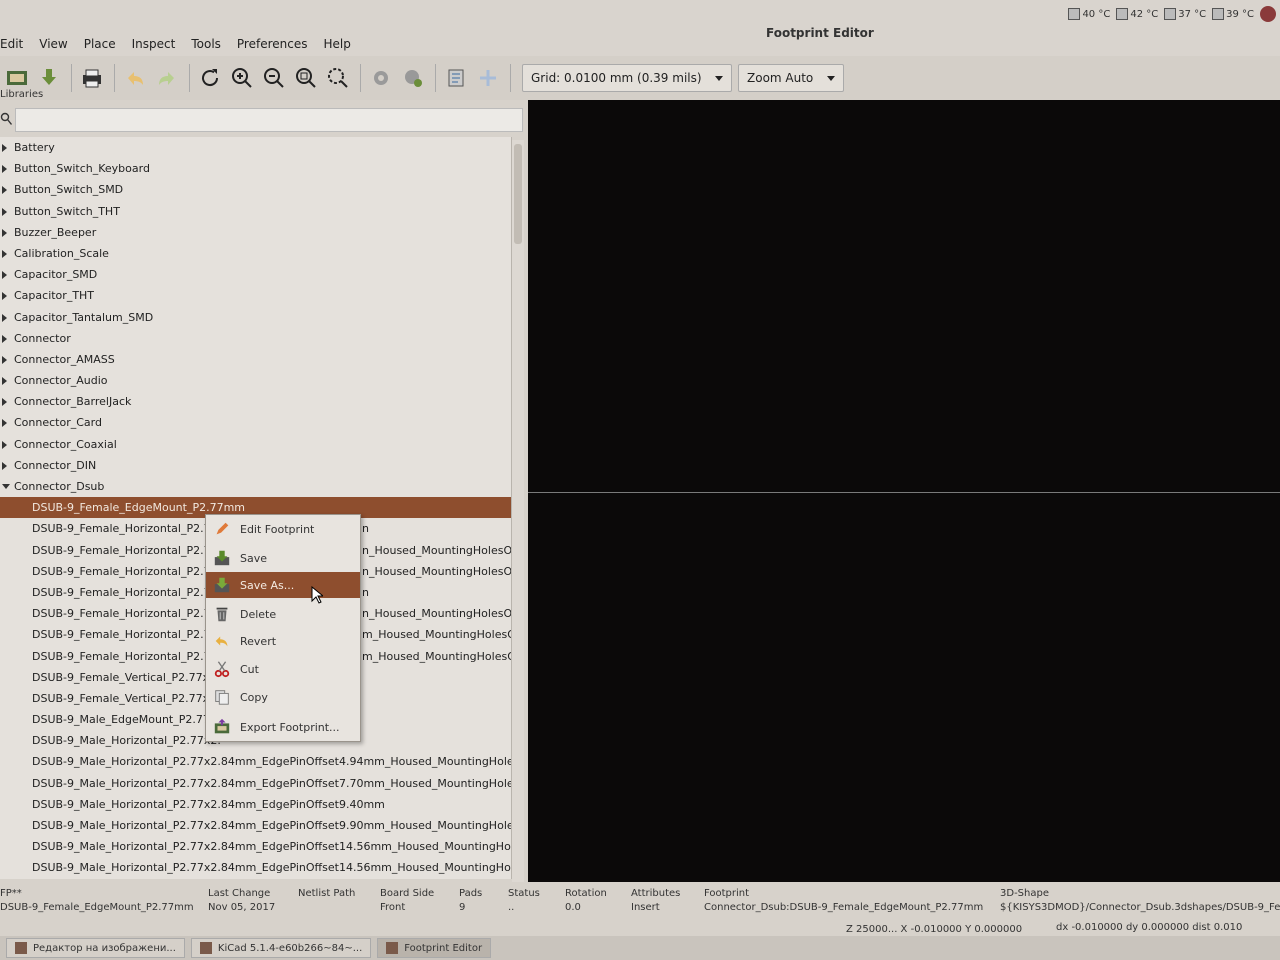 This screenshot has height=960, width=1280. What do you see at coordinates (255, 211) in the screenshot?
I see `library-item: Button_Switch_THT` at bounding box center [255, 211].